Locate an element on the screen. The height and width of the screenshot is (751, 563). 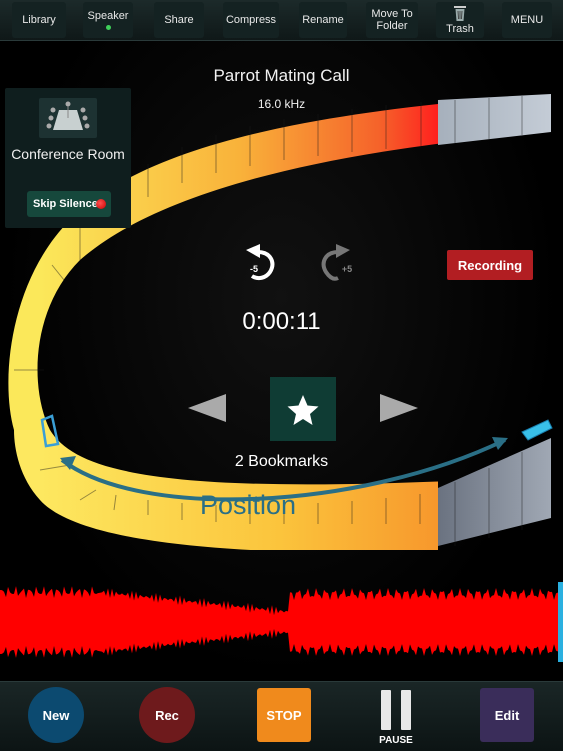
rec-button: Rec is located at coordinates (167, 715).